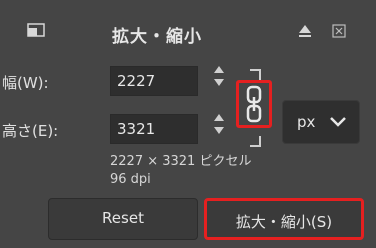 This screenshot has width=376, height=248. Describe the element at coordinates (219, 117) in the screenshot. I see `height-increase-icon` at that location.